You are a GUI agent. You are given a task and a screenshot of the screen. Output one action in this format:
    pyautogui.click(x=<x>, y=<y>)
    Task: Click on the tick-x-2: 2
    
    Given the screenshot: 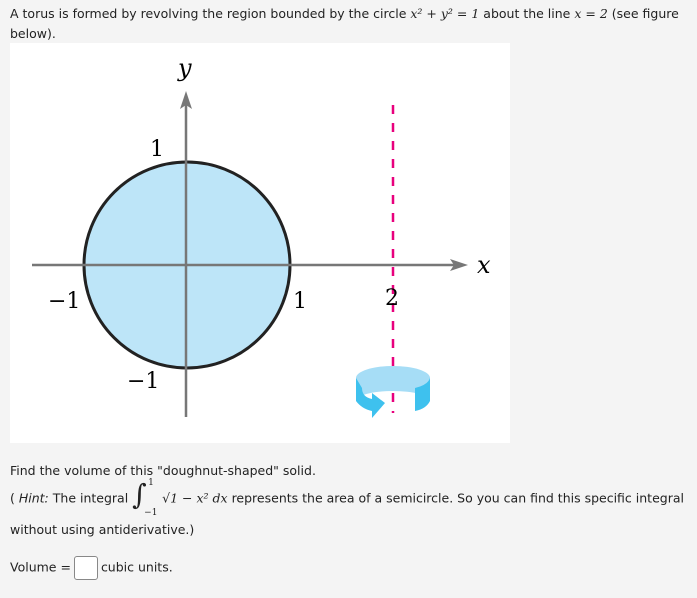 What is the action you would take?
    pyautogui.click(x=392, y=298)
    